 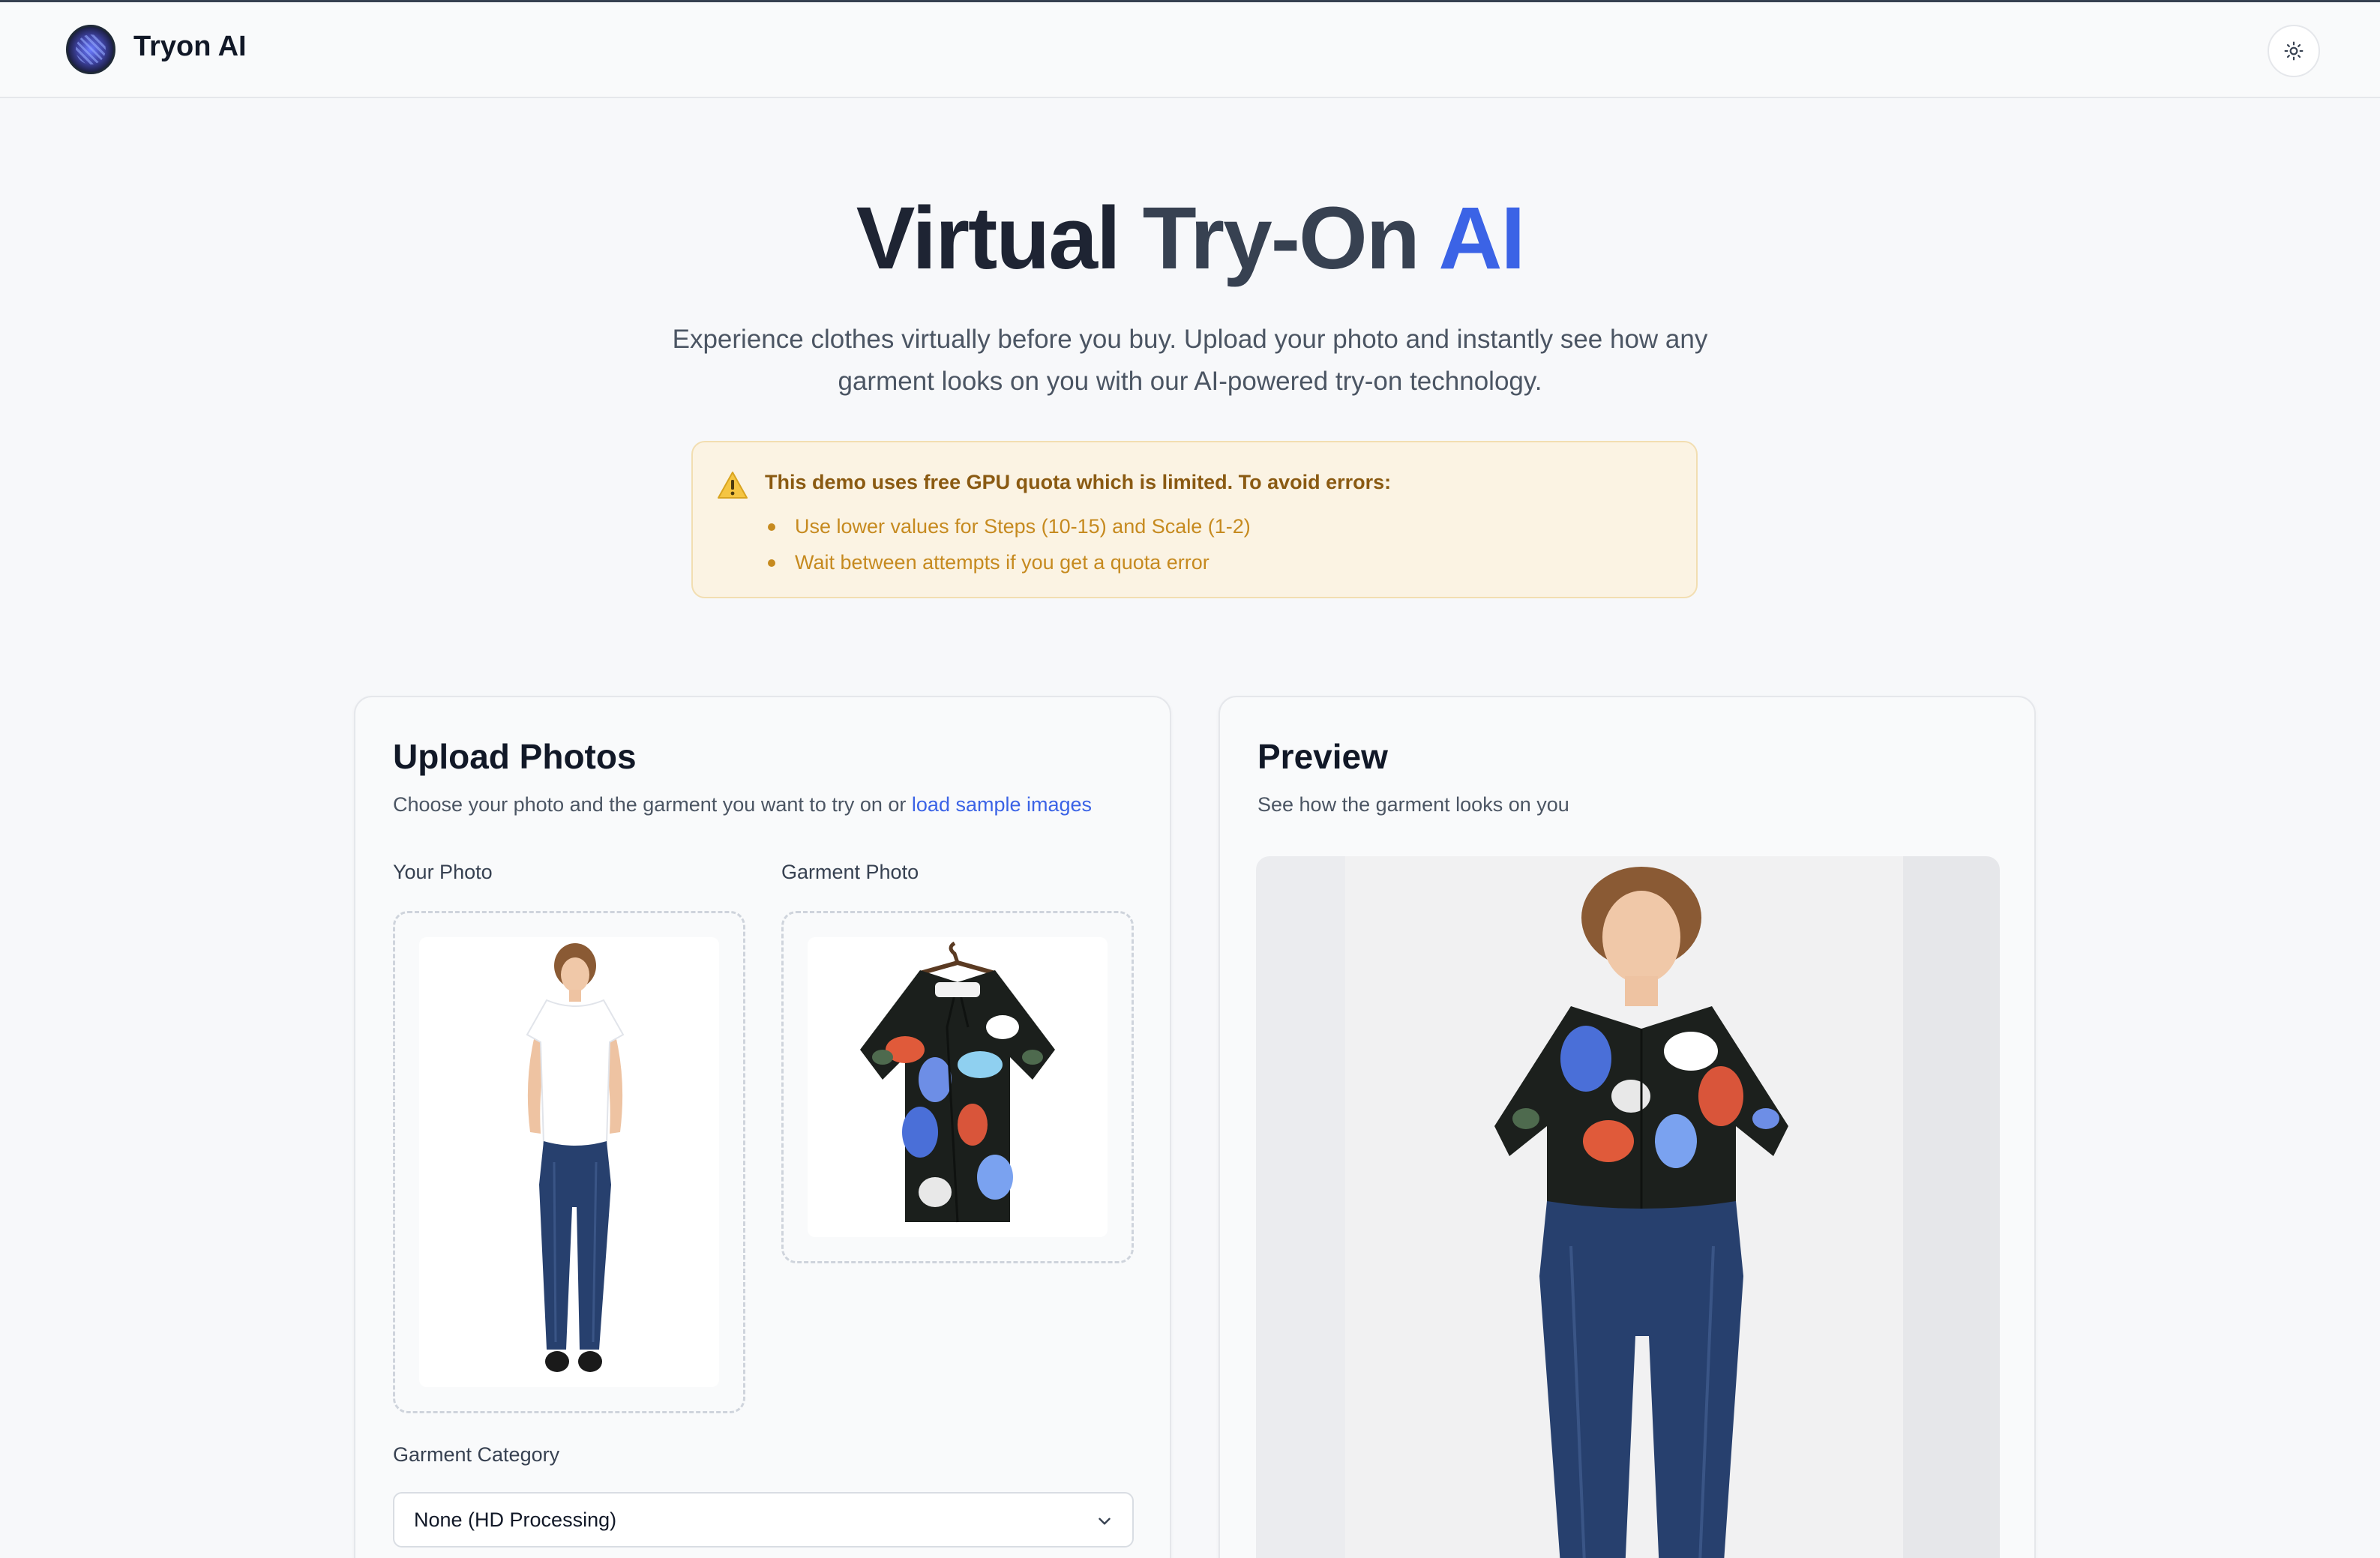 I want to click on preview-card-title: Preview, so click(x=1322, y=757).